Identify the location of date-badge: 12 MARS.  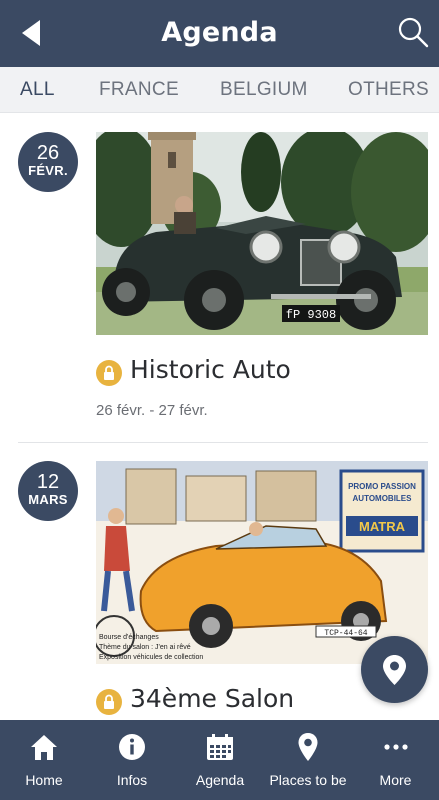
(48, 491).